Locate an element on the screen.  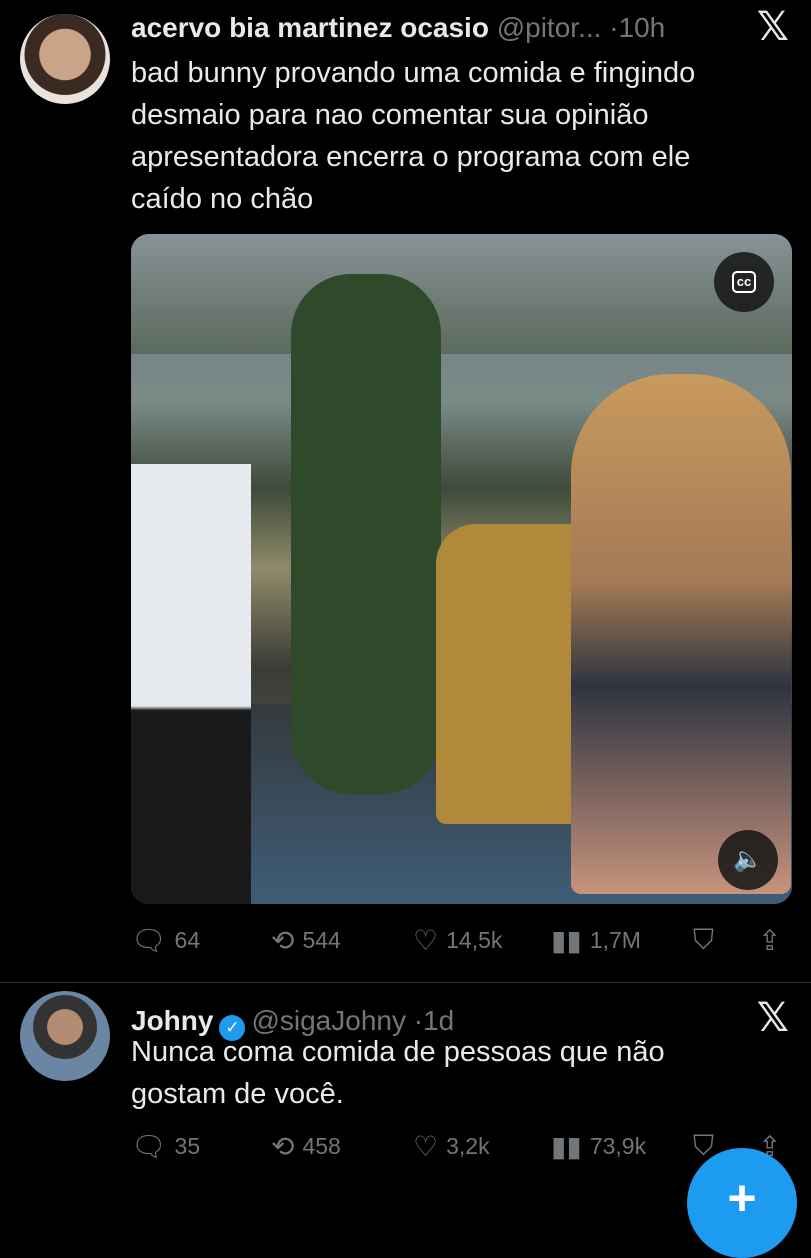
captions-icon: cc is located at coordinates (744, 282).